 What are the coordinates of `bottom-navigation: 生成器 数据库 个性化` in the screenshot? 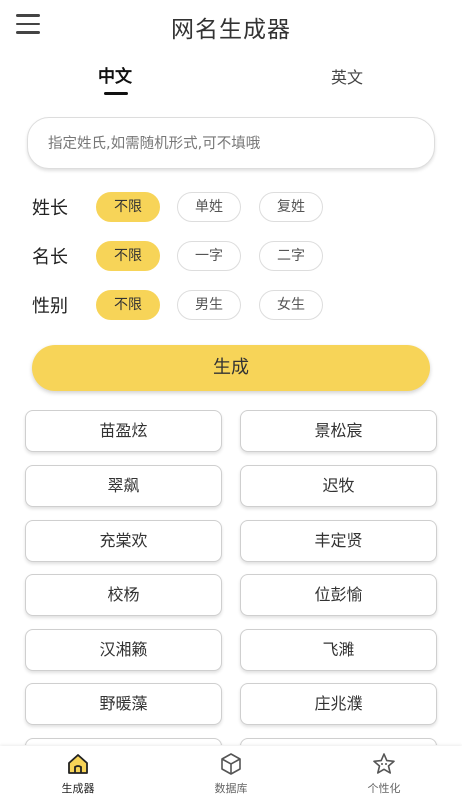 It's located at (231, 773).